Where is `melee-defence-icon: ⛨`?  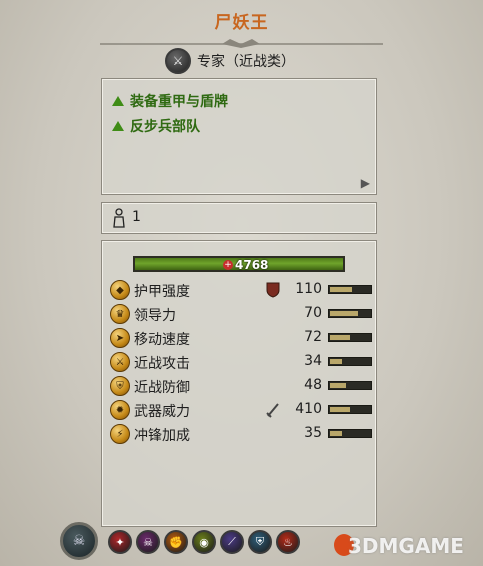 melee-defence-icon: ⛨ is located at coordinates (120, 386).